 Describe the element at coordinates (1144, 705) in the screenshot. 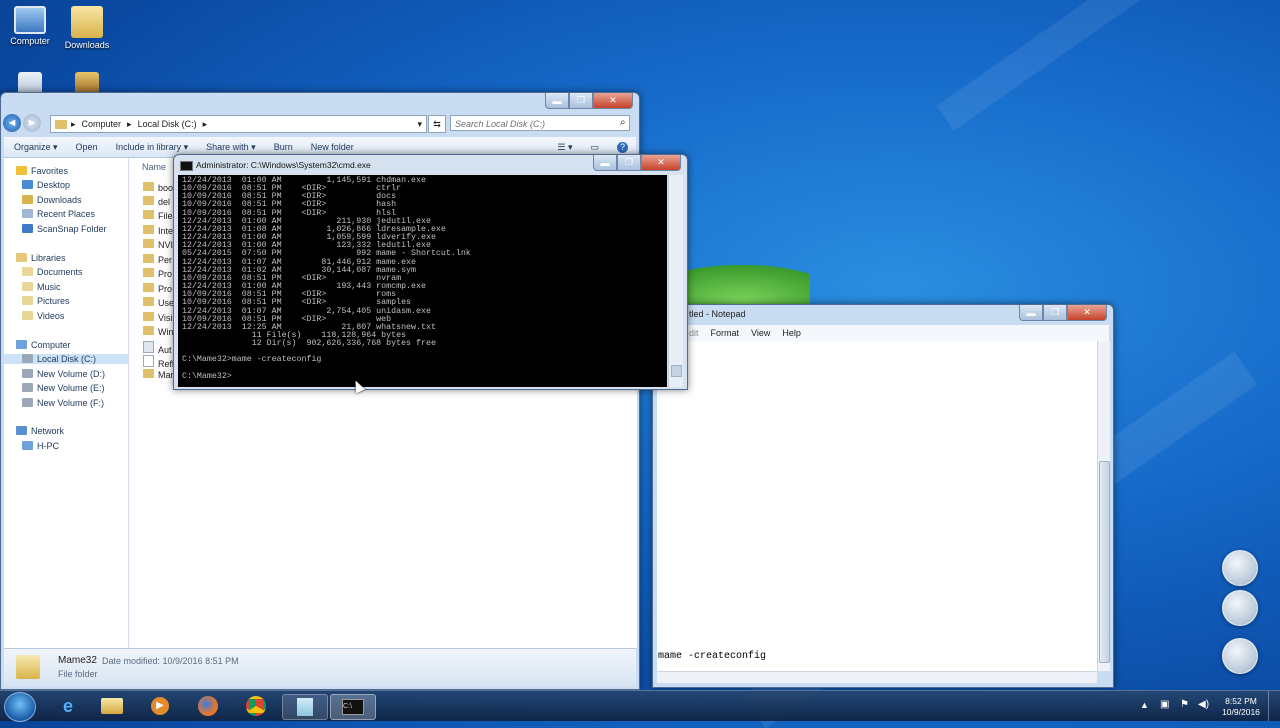

I see `tray-arrow-icon: ▲` at that location.